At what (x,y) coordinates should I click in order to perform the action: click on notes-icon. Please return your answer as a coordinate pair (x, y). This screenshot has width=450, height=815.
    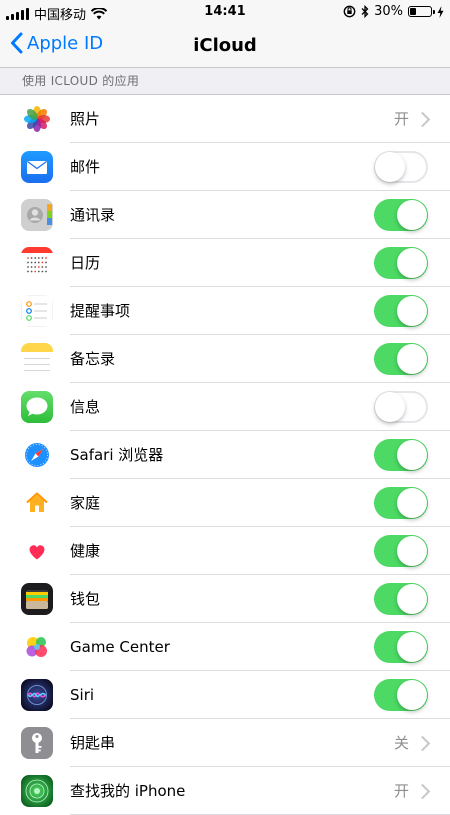
    Looking at the image, I should click on (37, 359).